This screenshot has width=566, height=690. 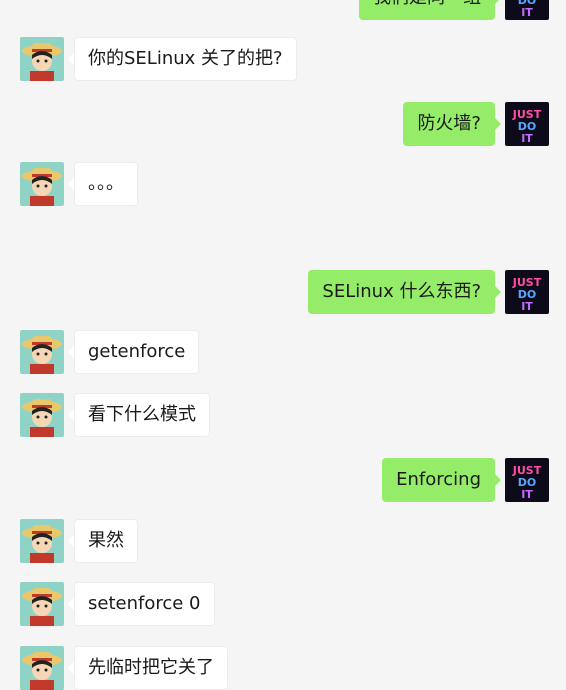 What do you see at coordinates (141, 604) in the screenshot?
I see `message-bubble-other: setenforce 0` at bounding box center [141, 604].